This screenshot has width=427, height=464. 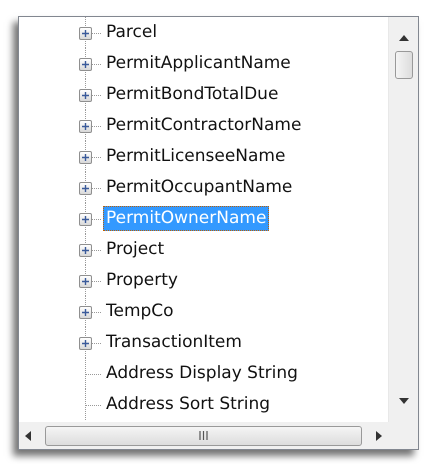 I want to click on tree-item: PermitBondTotalDue, so click(x=192, y=95).